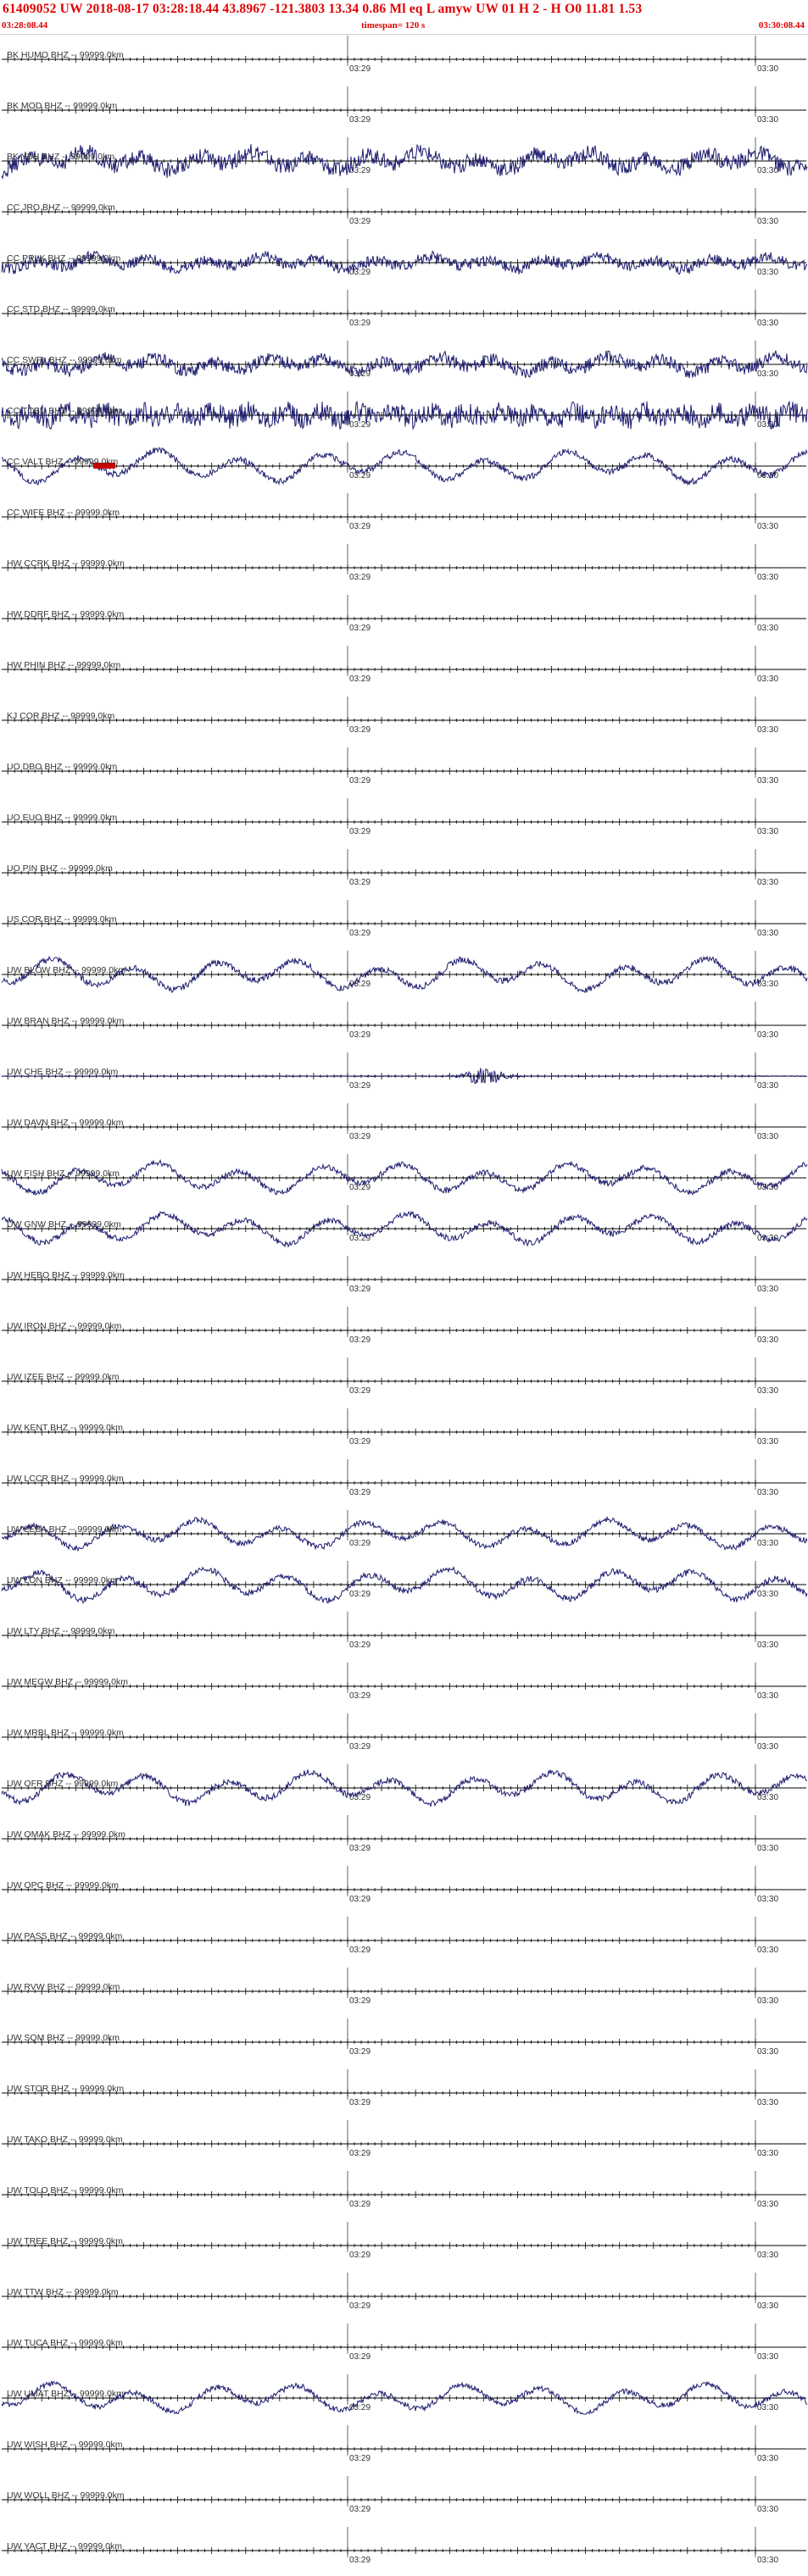 This screenshot has width=808, height=2576. I want to click on channel-label: UW TREE BHZ -- 99999.0km, so click(65, 2241).